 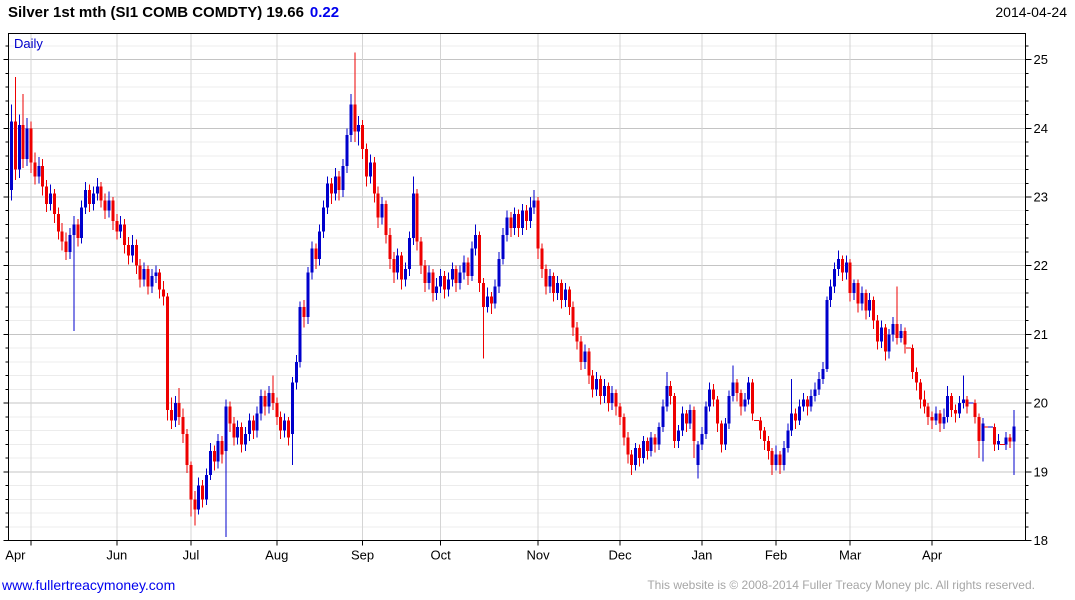 What do you see at coordinates (1041, 197) in the screenshot?
I see `y-axis-label: 23` at bounding box center [1041, 197].